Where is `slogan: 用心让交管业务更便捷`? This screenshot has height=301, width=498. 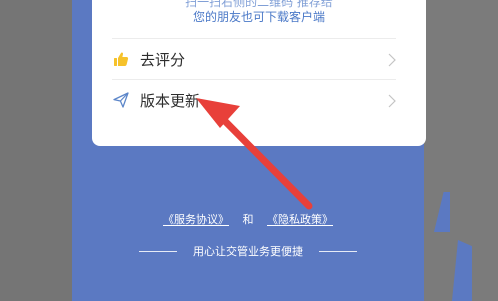 slogan: 用心让交管业务更便捷 is located at coordinates (248, 251).